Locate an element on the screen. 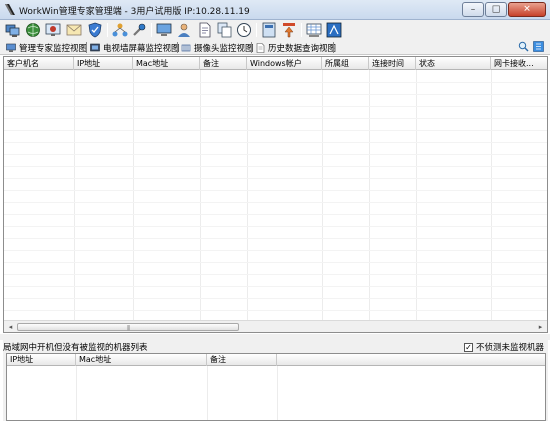 The width and height of the screenshot is (550, 421). col-windows-account: Windows帐户 is located at coordinates (284, 63).